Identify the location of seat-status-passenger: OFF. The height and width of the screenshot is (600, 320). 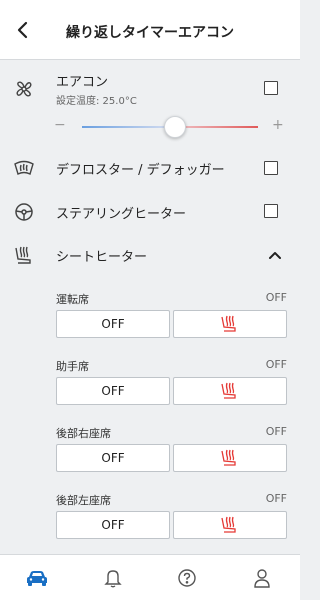
(276, 364).